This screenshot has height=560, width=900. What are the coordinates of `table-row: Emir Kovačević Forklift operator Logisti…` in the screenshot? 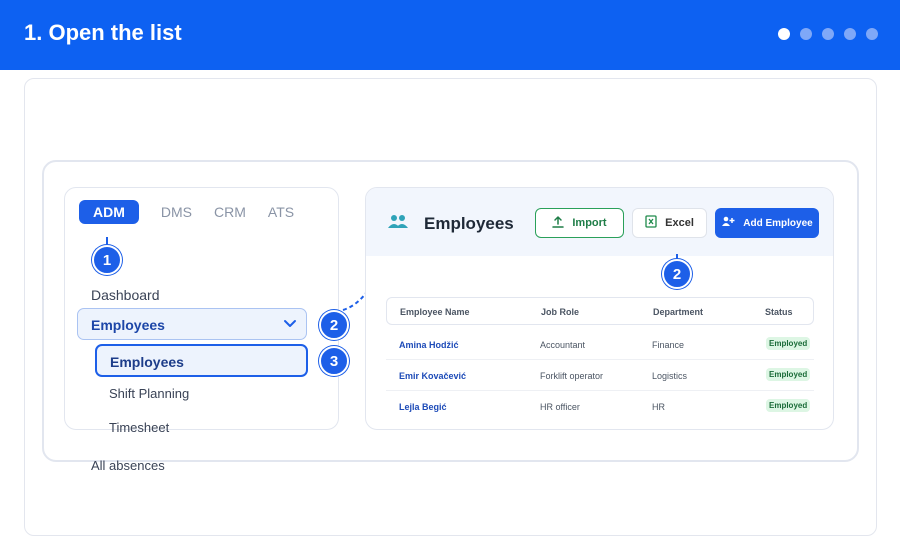 It's located at (600, 375).